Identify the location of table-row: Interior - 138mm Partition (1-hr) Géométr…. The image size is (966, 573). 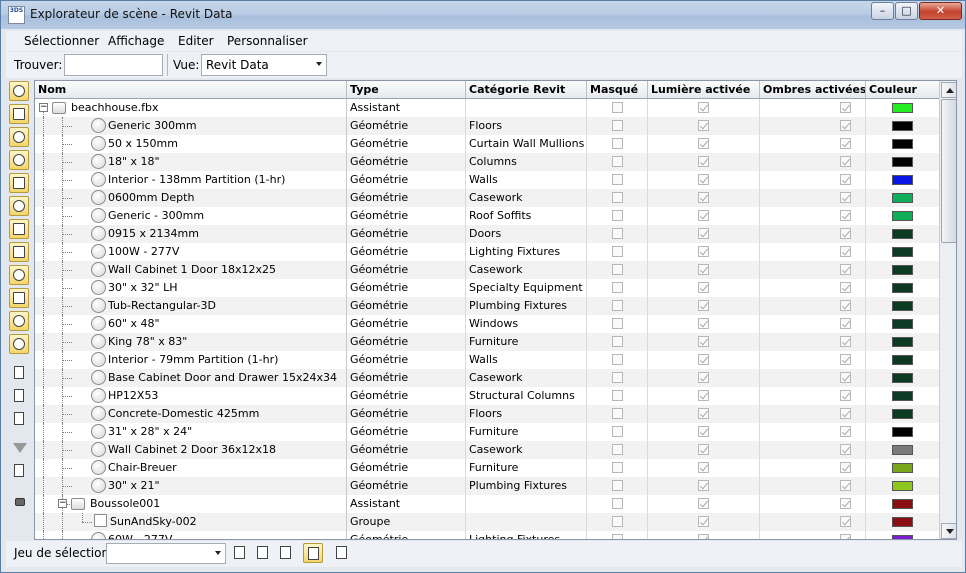
(487, 180).